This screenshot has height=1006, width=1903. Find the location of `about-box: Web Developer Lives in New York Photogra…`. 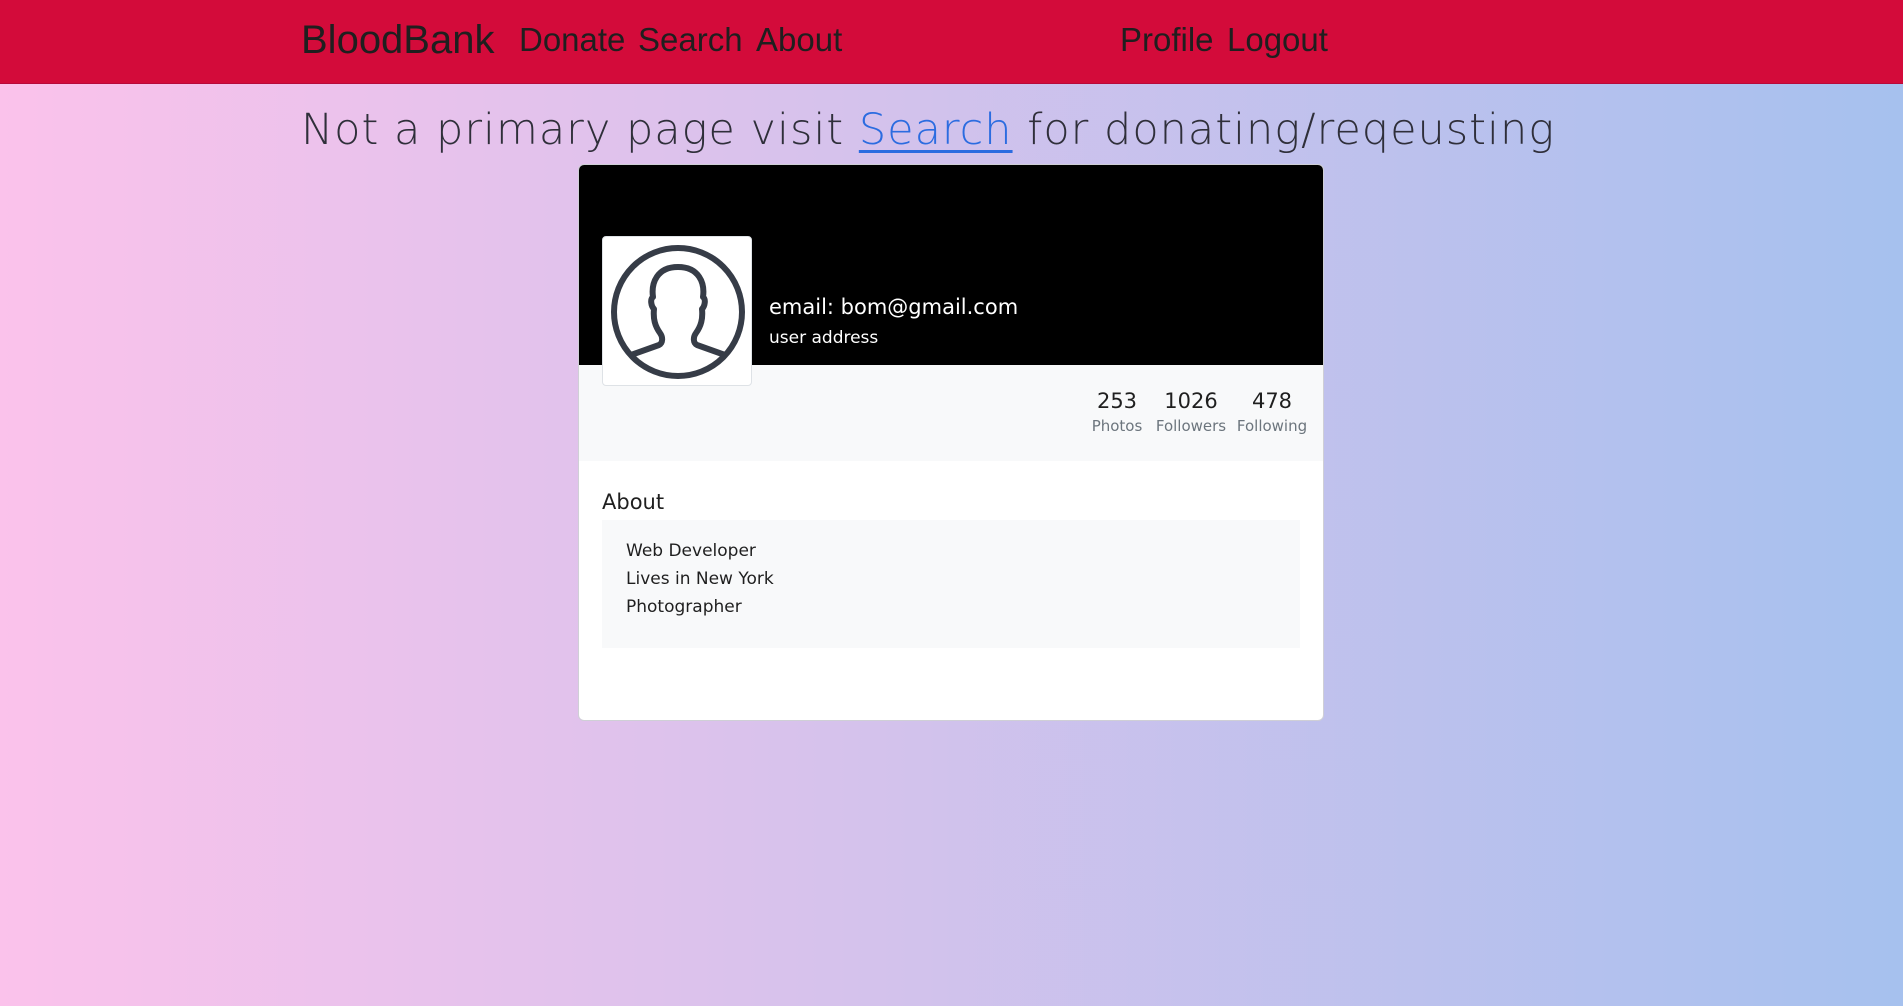

about-box: Web Developer Lives in New York Photogra… is located at coordinates (951, 584).